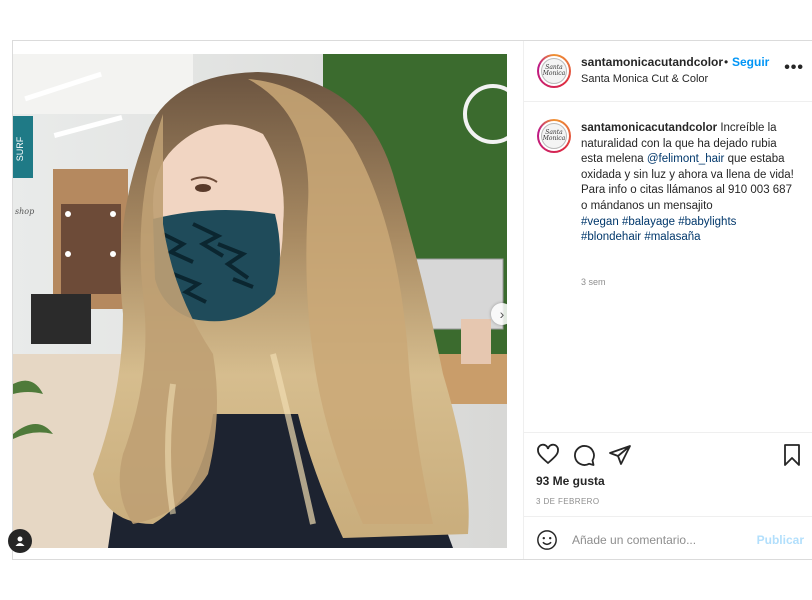 The height and width of the screenshot is (600, 812). What do you see at coordinates (644, 79) in the screenshot?
I see `location-link: Santa Monica Cut & Color` at bounding box center [644, 79].